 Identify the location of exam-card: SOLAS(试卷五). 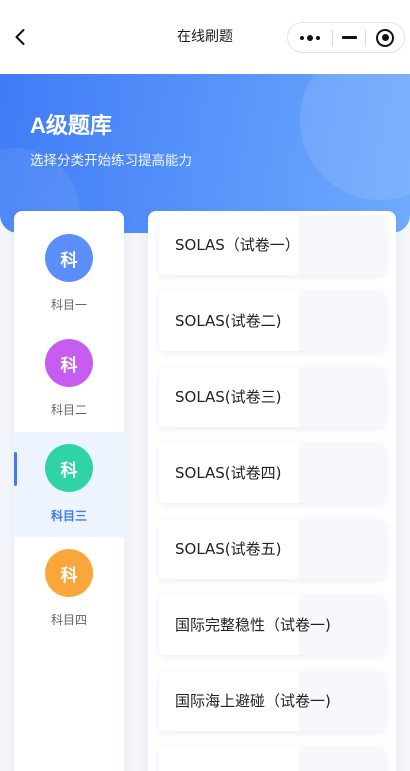
(272, 549).